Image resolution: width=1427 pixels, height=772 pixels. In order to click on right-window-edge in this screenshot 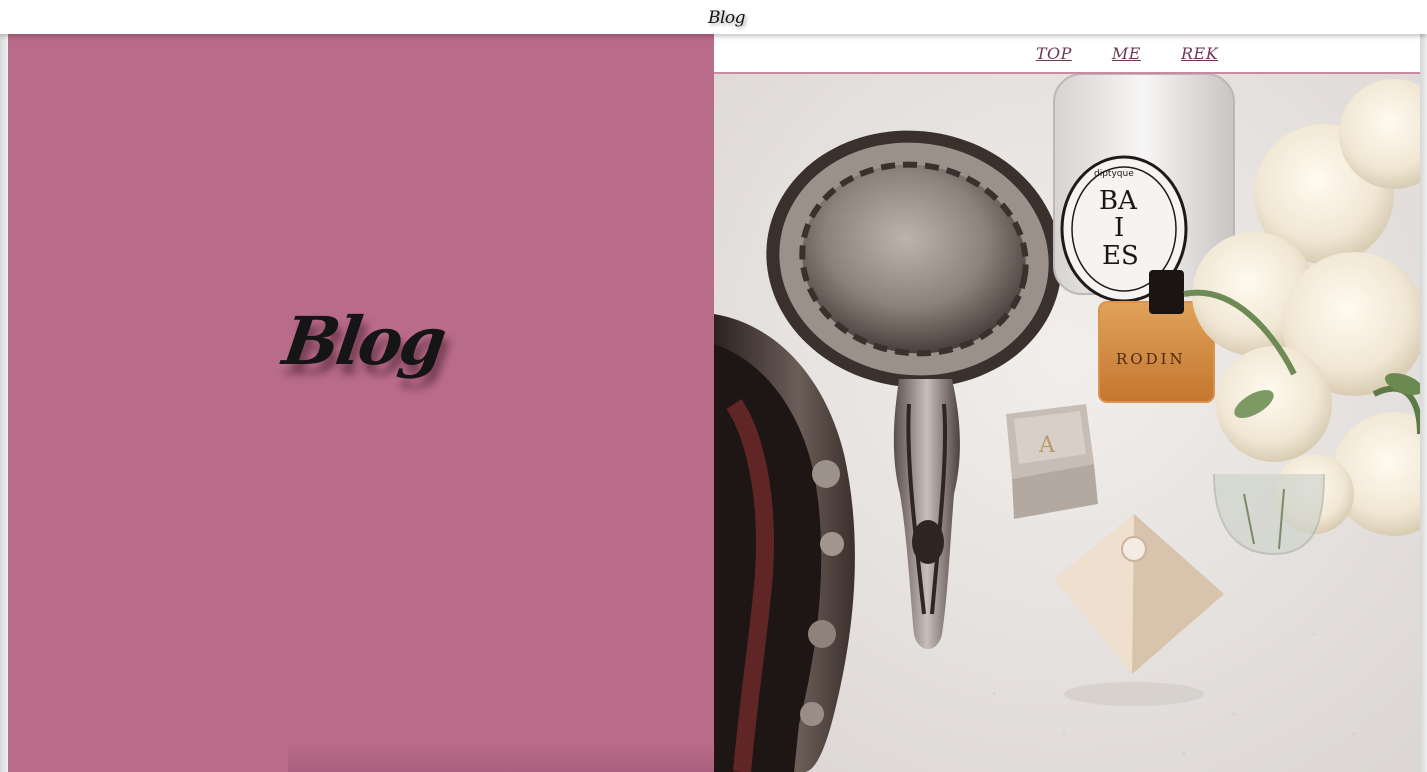, I will do `click(1423, 403)`.